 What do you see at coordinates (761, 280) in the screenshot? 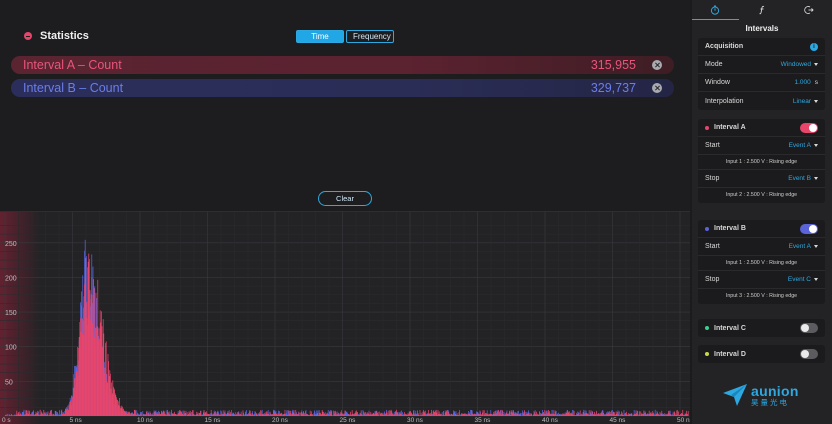
I see `interval-b-stop-row: Stop Event C` at bounding box center [761, 280].